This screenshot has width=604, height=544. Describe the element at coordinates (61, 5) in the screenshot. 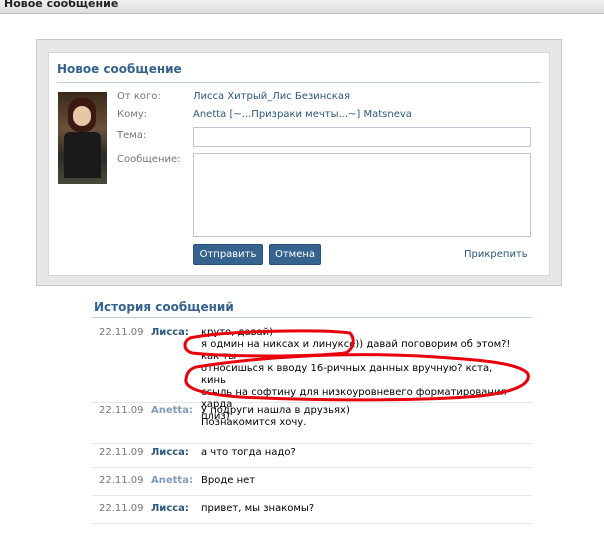

I see `window-title: Новое сообщение` at that location.